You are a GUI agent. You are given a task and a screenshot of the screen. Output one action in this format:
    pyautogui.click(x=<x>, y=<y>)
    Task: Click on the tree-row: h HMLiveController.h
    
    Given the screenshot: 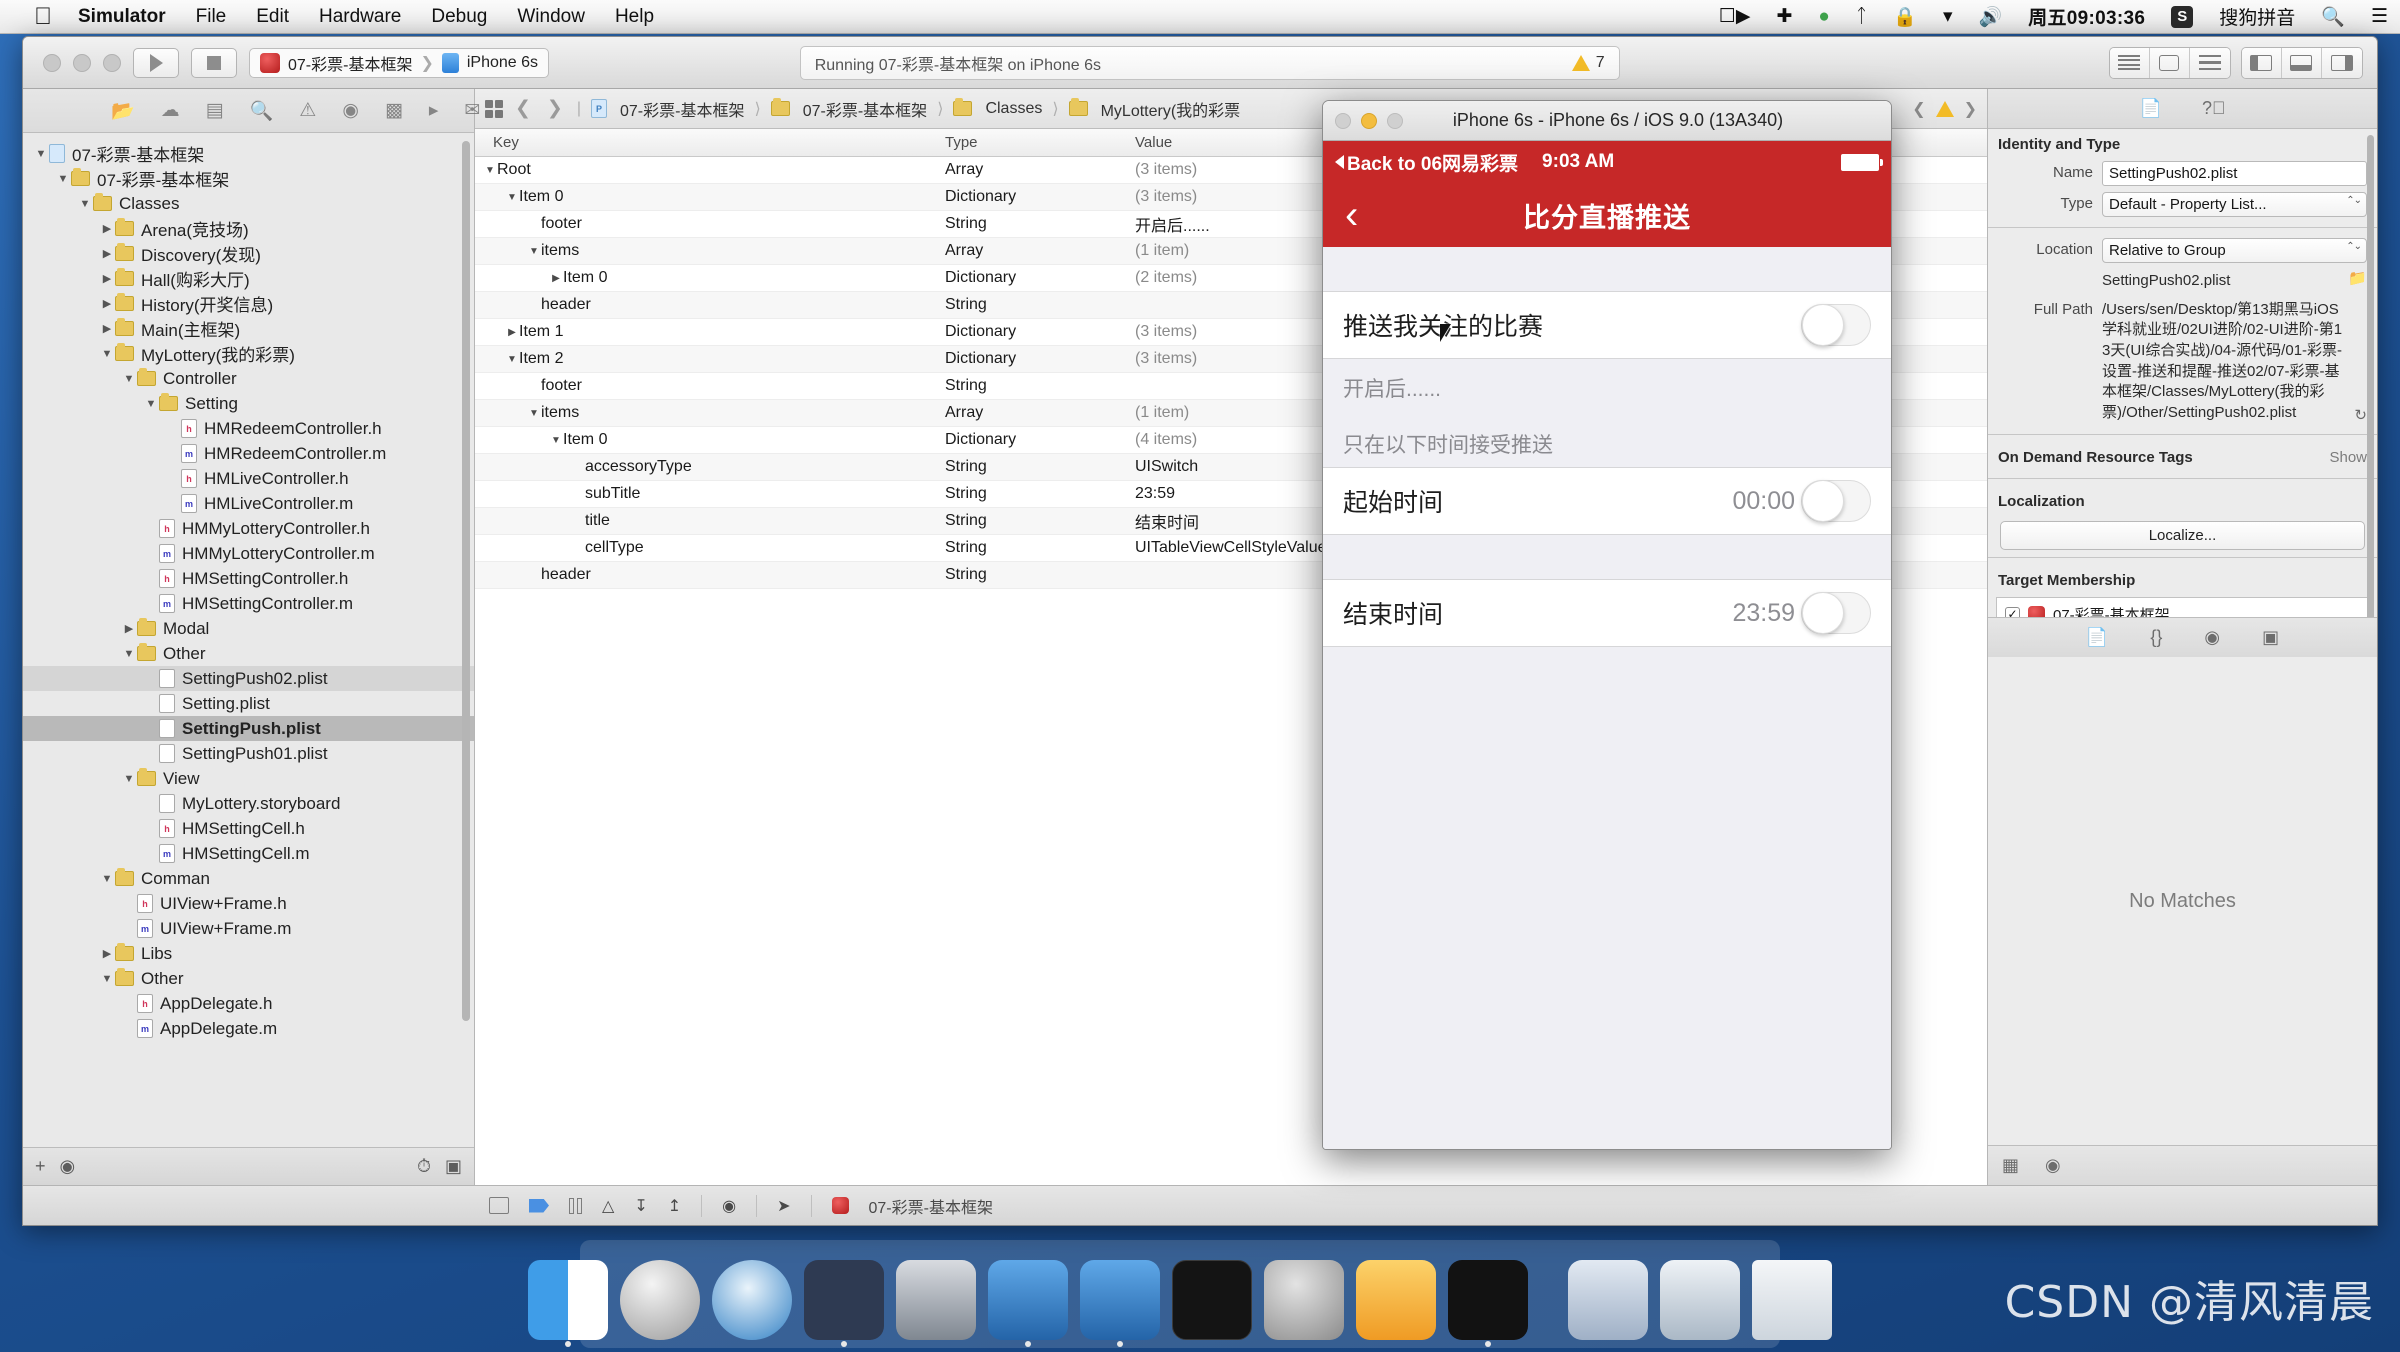 What is the action you would take?
    pyautogui.click(x=248, y=478)
    